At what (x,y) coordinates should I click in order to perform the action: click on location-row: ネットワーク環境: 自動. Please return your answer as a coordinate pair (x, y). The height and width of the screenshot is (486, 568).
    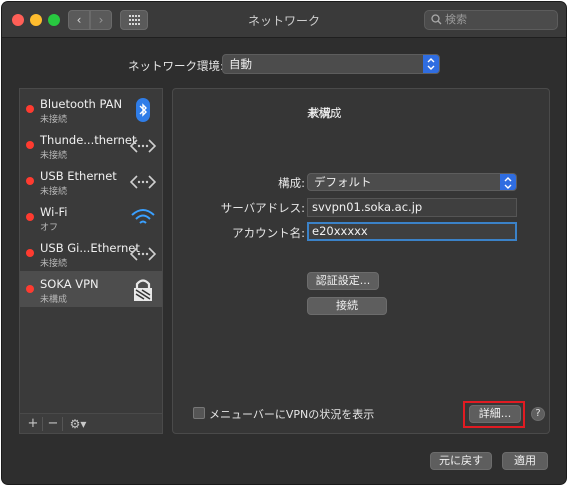
    Looking at the image, I should click on (284, 65).